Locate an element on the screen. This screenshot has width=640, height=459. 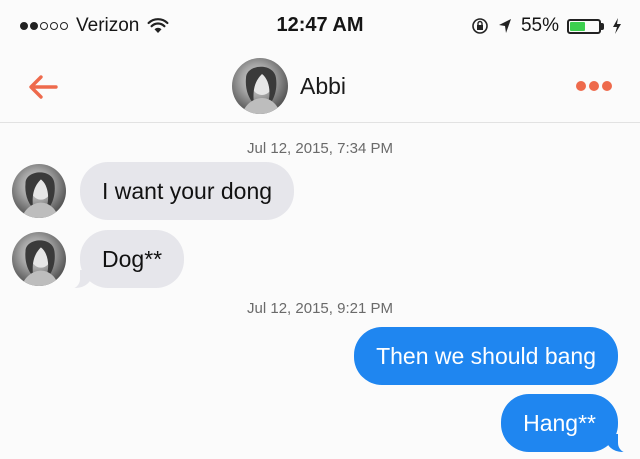
more-dots-icon is located at coordinates (581, 86).